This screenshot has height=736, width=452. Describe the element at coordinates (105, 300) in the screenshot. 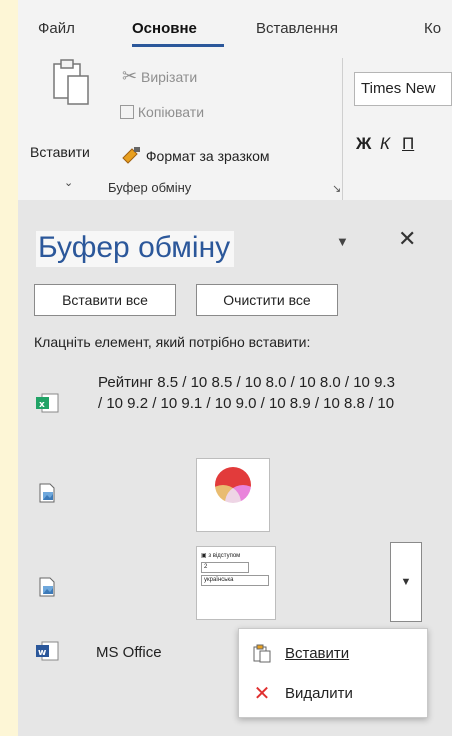

I see `paste-all-button: Вставити все` at that location.